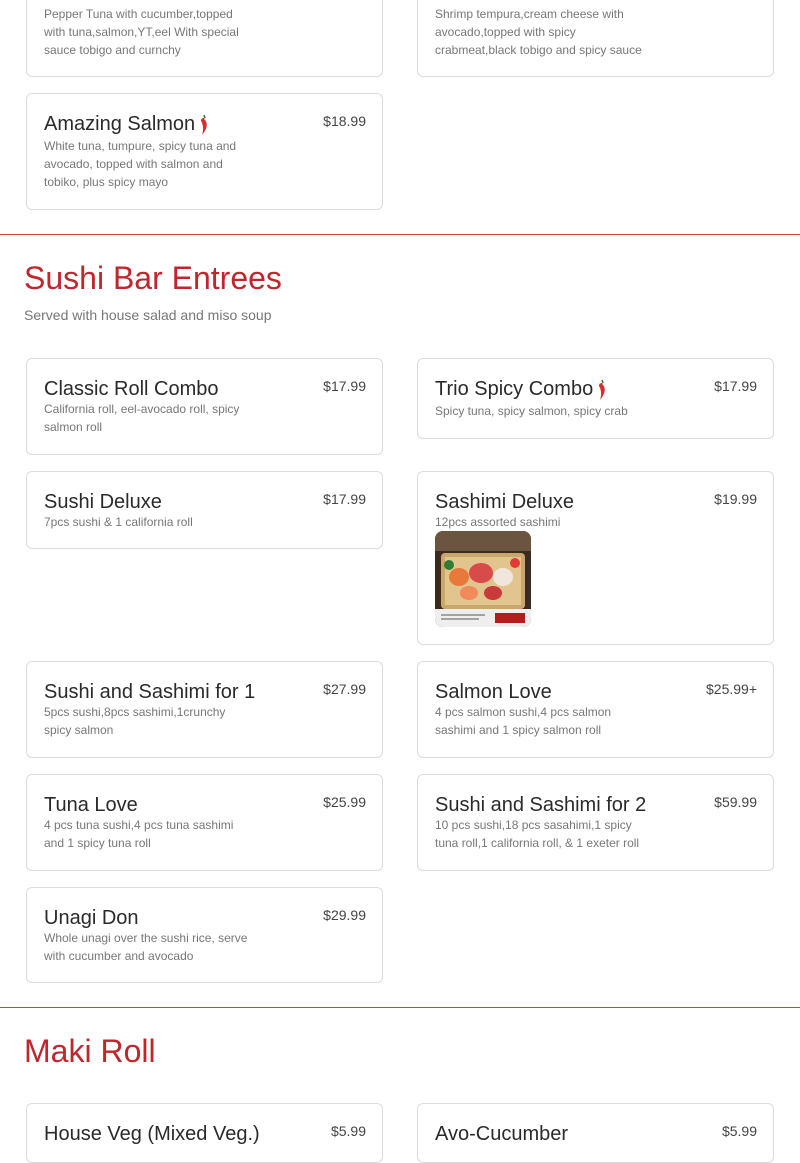  I want to click on menu-item-card: Avo-Cucumber $5.99, so click(595, 1133).